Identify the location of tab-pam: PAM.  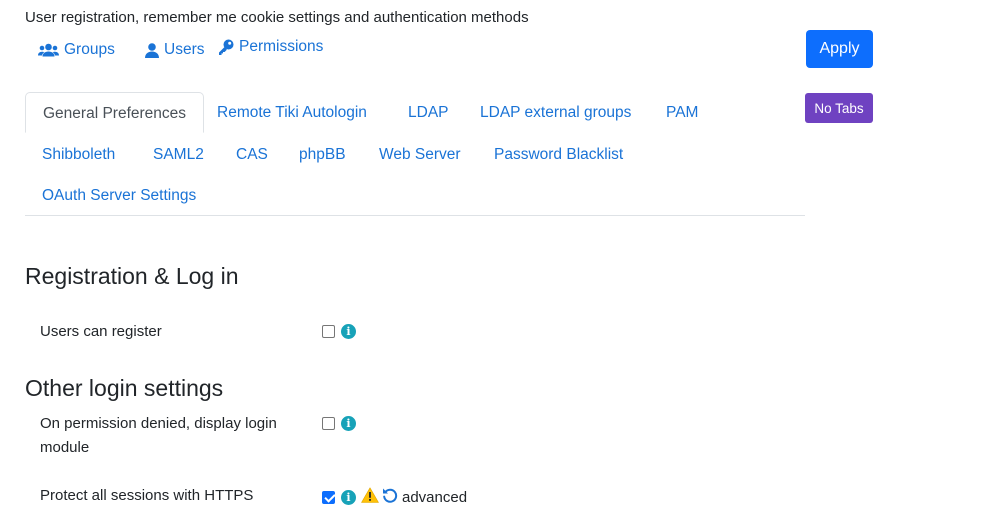
(682, 112).